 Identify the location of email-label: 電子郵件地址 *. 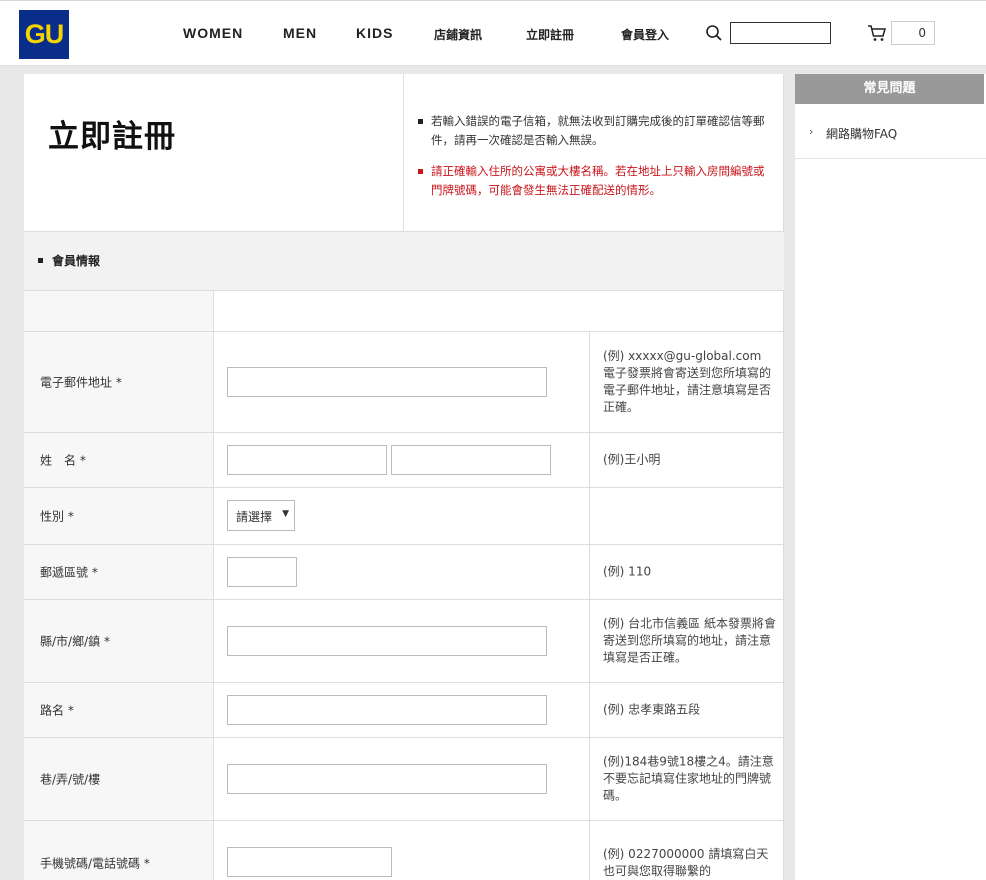
(119, 382).